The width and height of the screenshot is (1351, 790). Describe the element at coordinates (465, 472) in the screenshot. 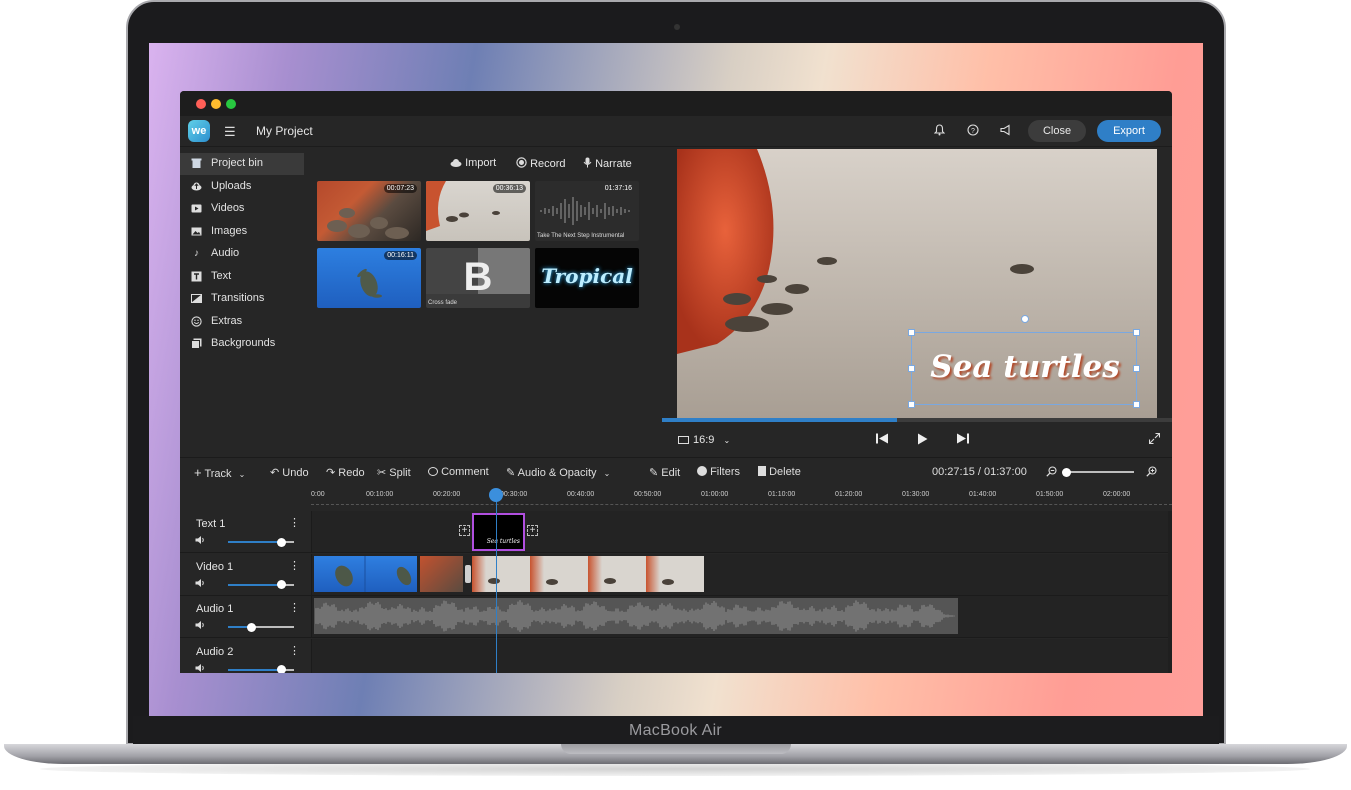

I see `comment-label: Comment` at that location.